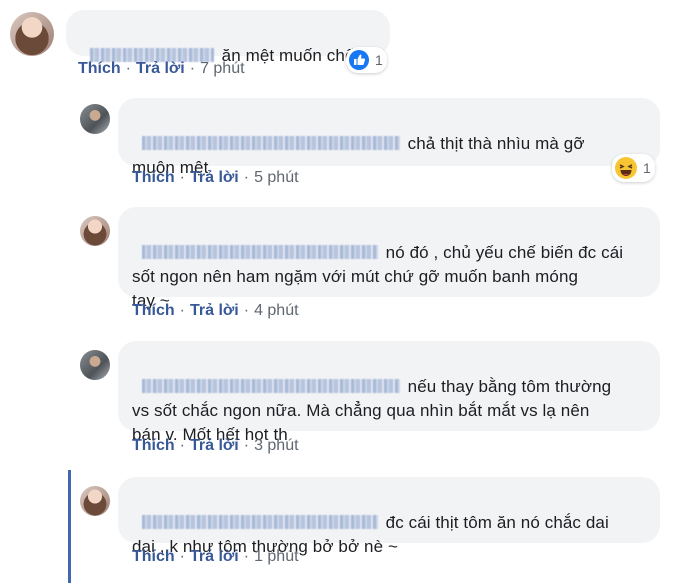  I want to click on thumbs-up-icon, so click(359, 60).